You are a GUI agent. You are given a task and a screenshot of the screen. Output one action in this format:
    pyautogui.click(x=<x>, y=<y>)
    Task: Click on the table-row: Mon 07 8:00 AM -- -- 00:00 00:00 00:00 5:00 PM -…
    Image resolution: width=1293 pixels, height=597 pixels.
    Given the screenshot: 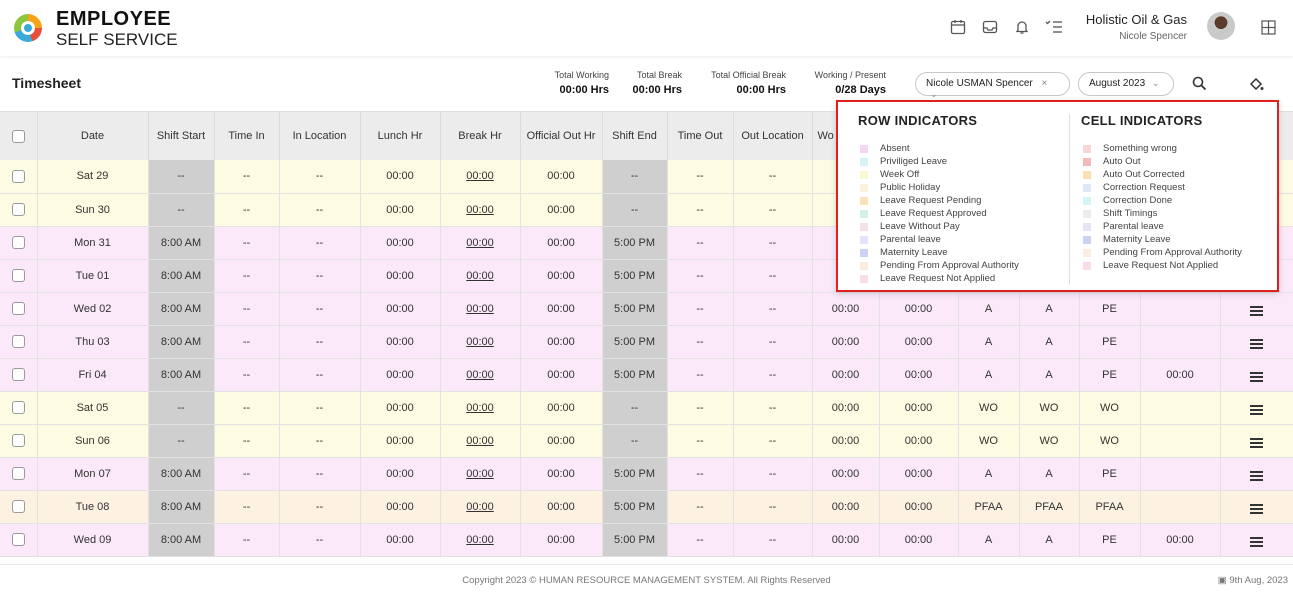 What is the action you would take?
    pyautogui.click(x=646, y=474)
    